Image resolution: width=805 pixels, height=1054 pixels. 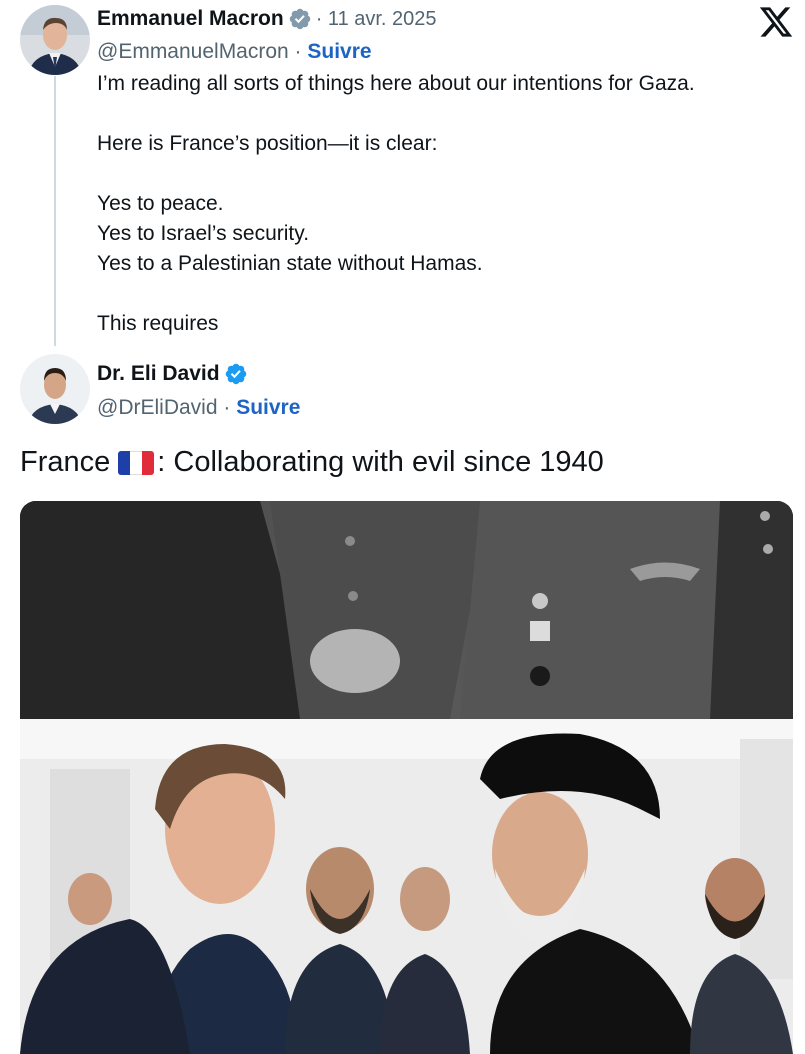 What do you see at coordinates (157, 407) in the screenshot?
I see `author-handle: @DrEliDavid` at bounding box center [157, 407].